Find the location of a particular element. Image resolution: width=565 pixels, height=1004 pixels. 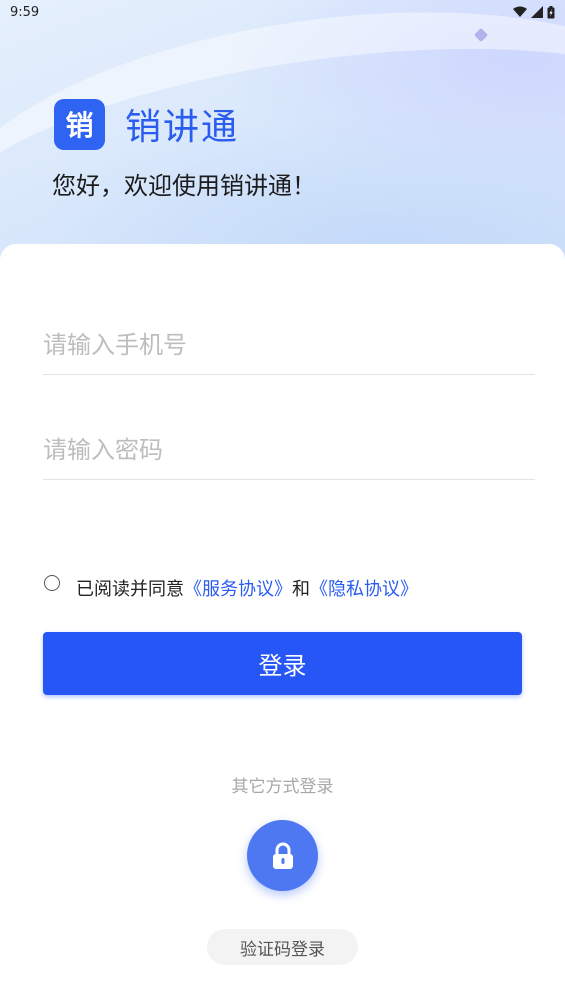

password-login-button is located at coordinates (282, 855).